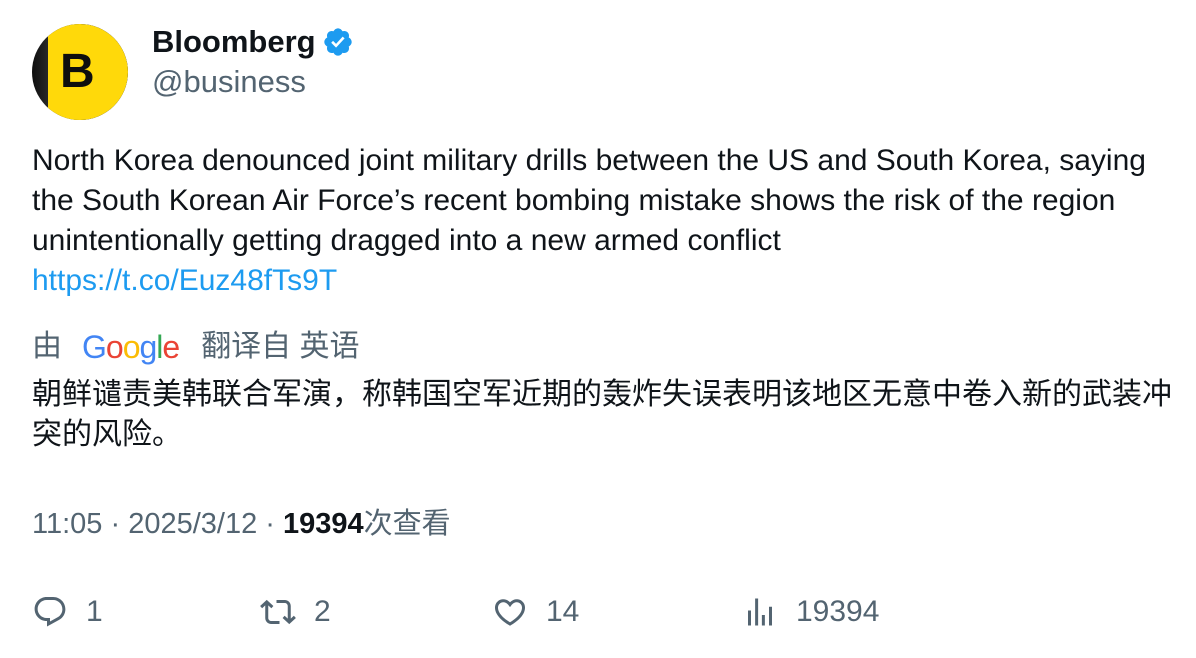  What do you see at coordinates (322, 611) in the screenshot?
I see `retweet-count: 2` at bounding box center [322, 611].